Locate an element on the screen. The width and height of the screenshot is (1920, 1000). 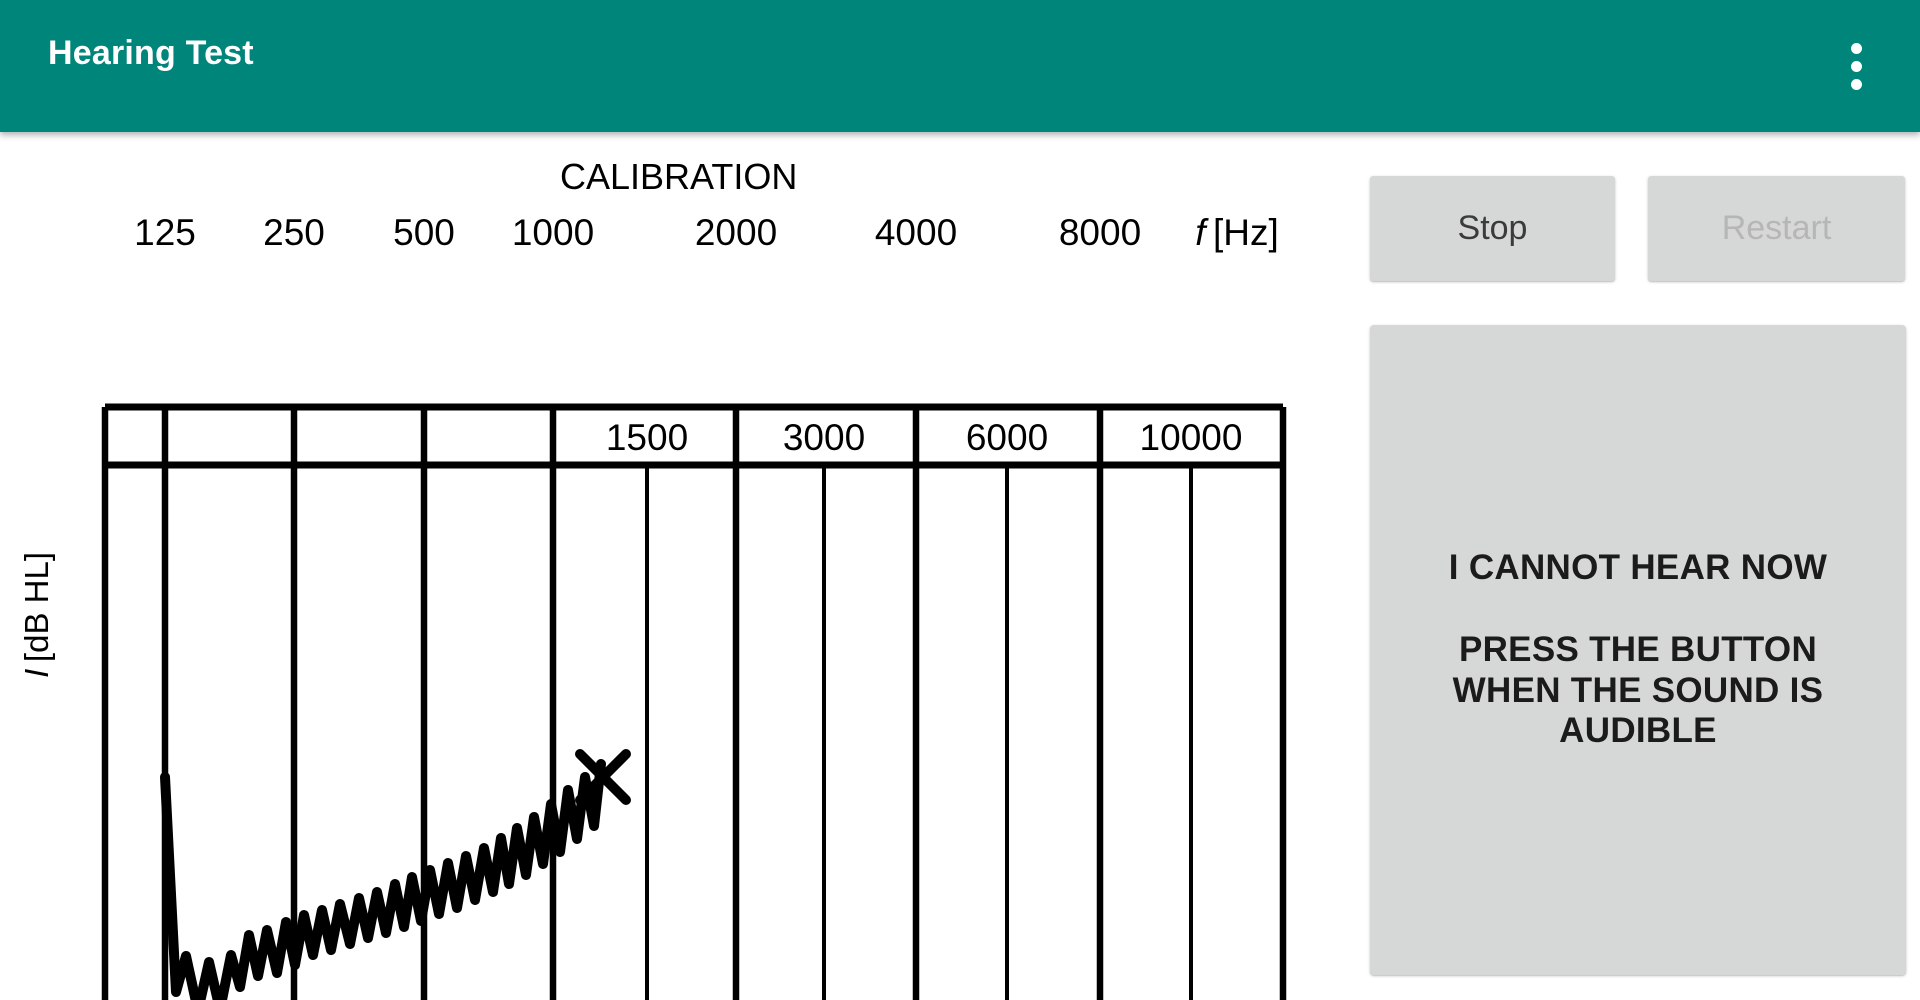
calibration-trace is located at coordinates (383, 879).